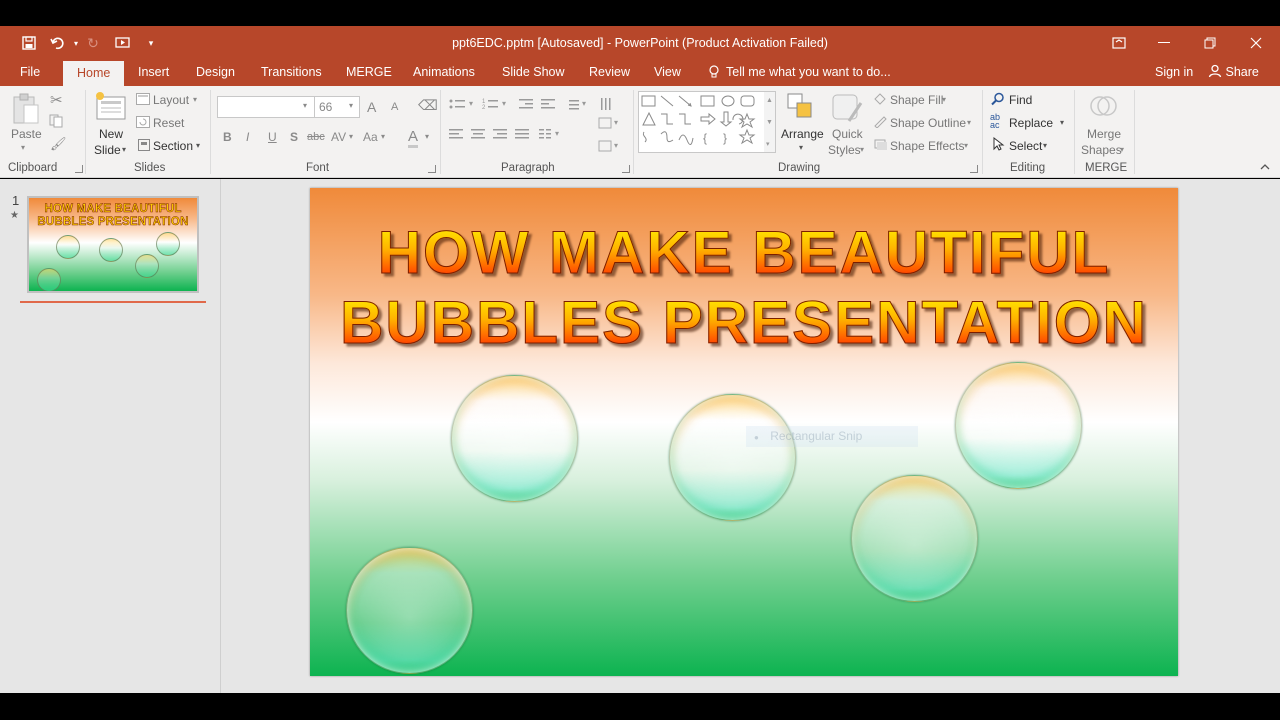  Describe the element at coordinates (626, 169) in the screenshot. I see `paragraph-launcher-icon` at that location.